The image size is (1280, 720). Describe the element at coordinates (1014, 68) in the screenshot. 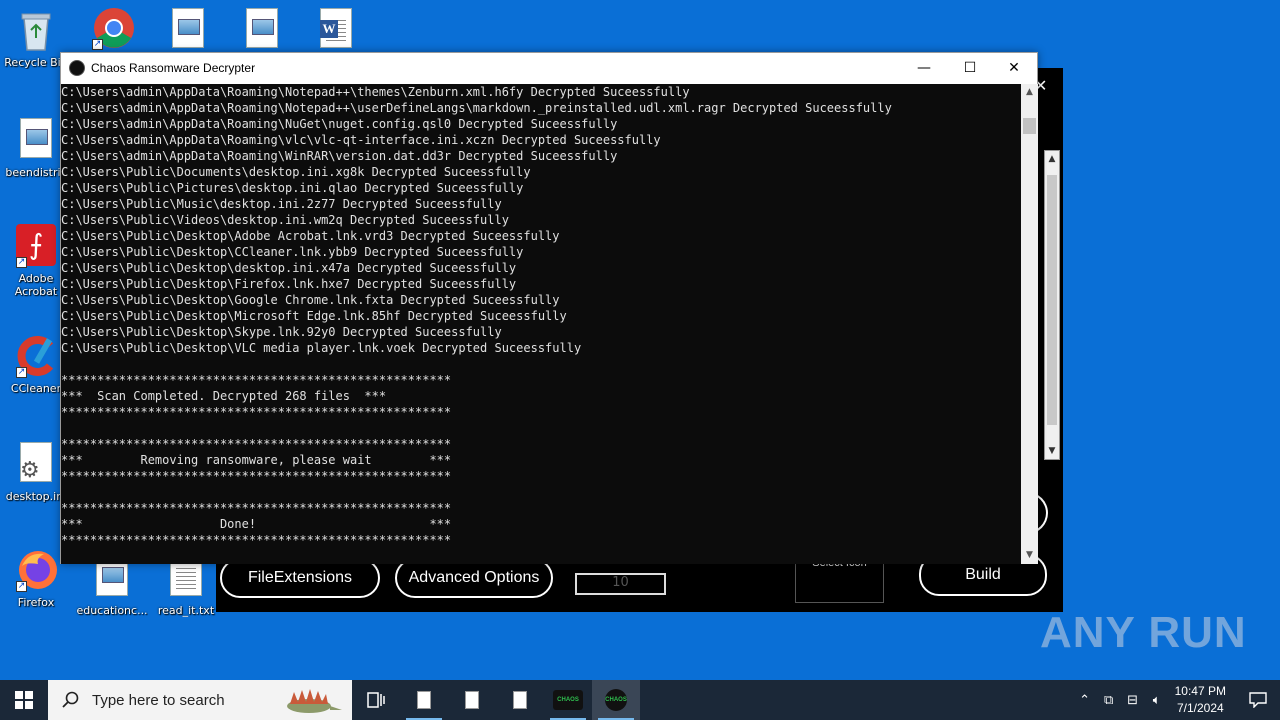

I see `close-button: ✕` at that location.